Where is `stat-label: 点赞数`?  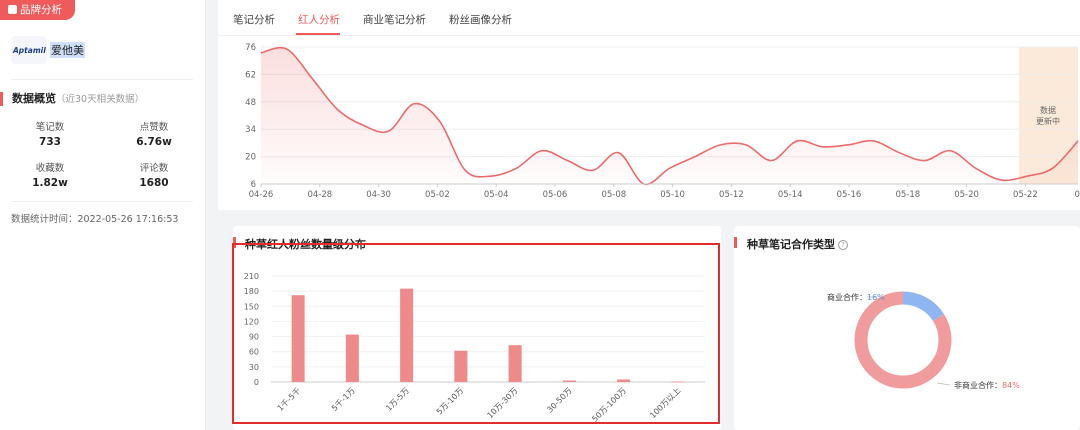
stat-label: 点赞数 is located at coordinates (154, 127).